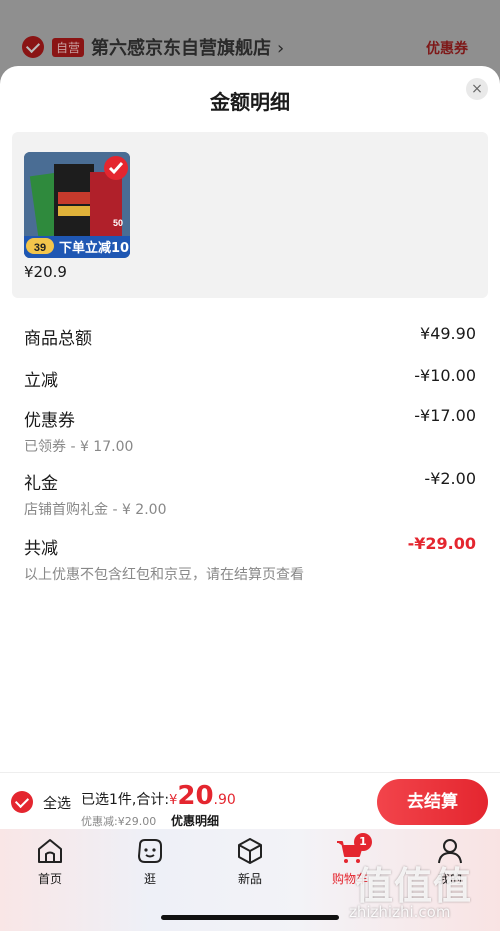  Describe the element at coordinates (281, 48) in the screenshot. I see `chevron-right-icon: ›` at that location.